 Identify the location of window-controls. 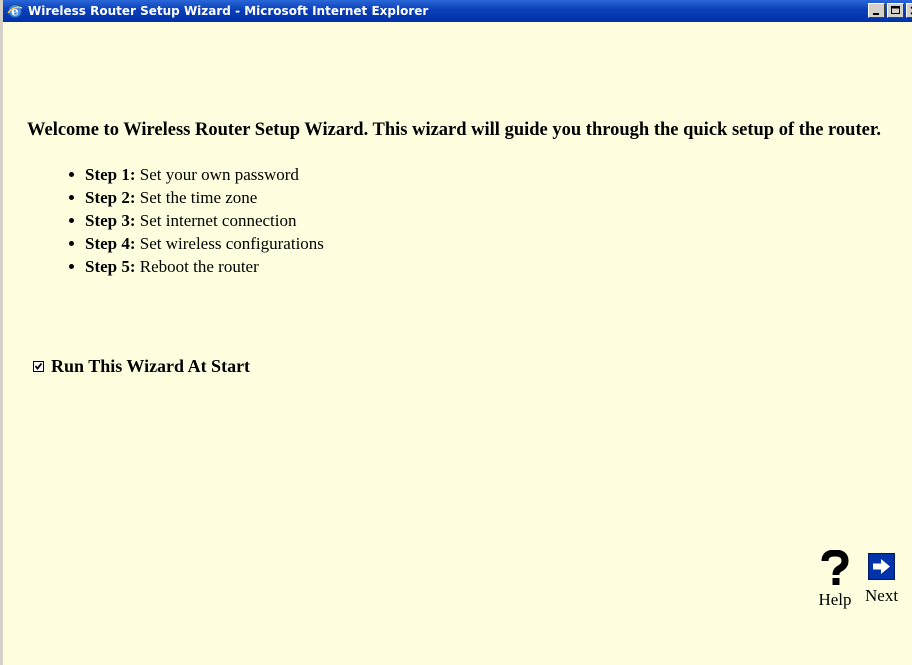
(890, 10).